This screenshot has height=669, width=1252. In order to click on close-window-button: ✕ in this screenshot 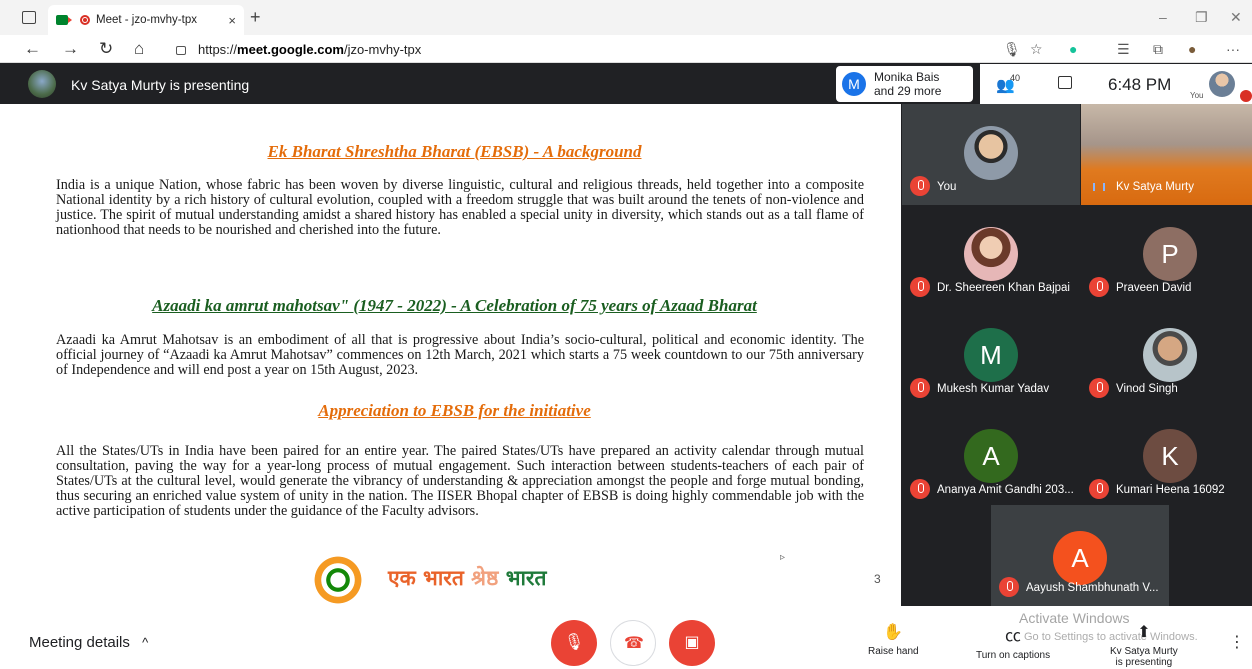, I will do `click(1236, 17)`.